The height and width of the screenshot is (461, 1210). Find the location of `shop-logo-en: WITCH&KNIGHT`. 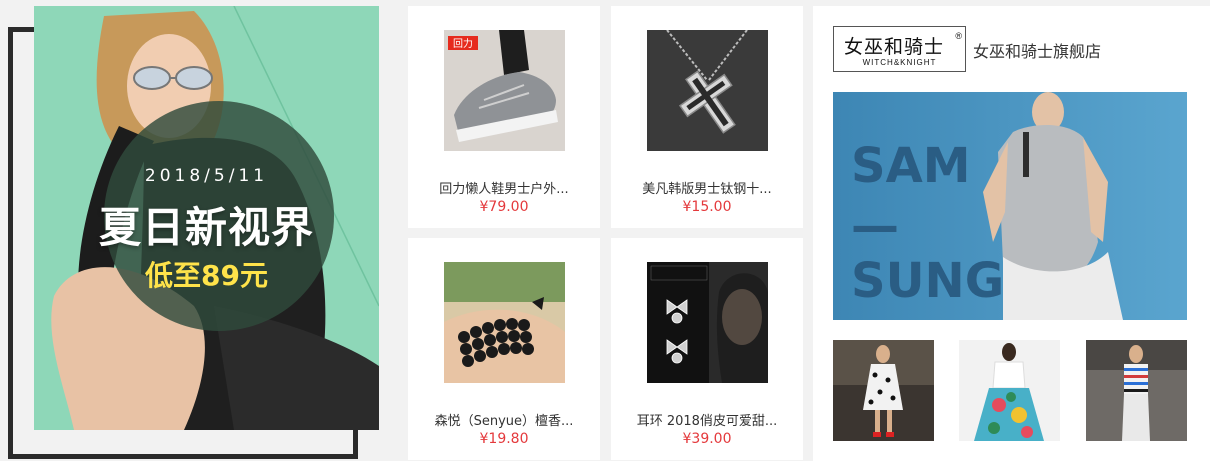

shop-logo-en: WITCH&KNIGHT is located at coordinates (899, 62).